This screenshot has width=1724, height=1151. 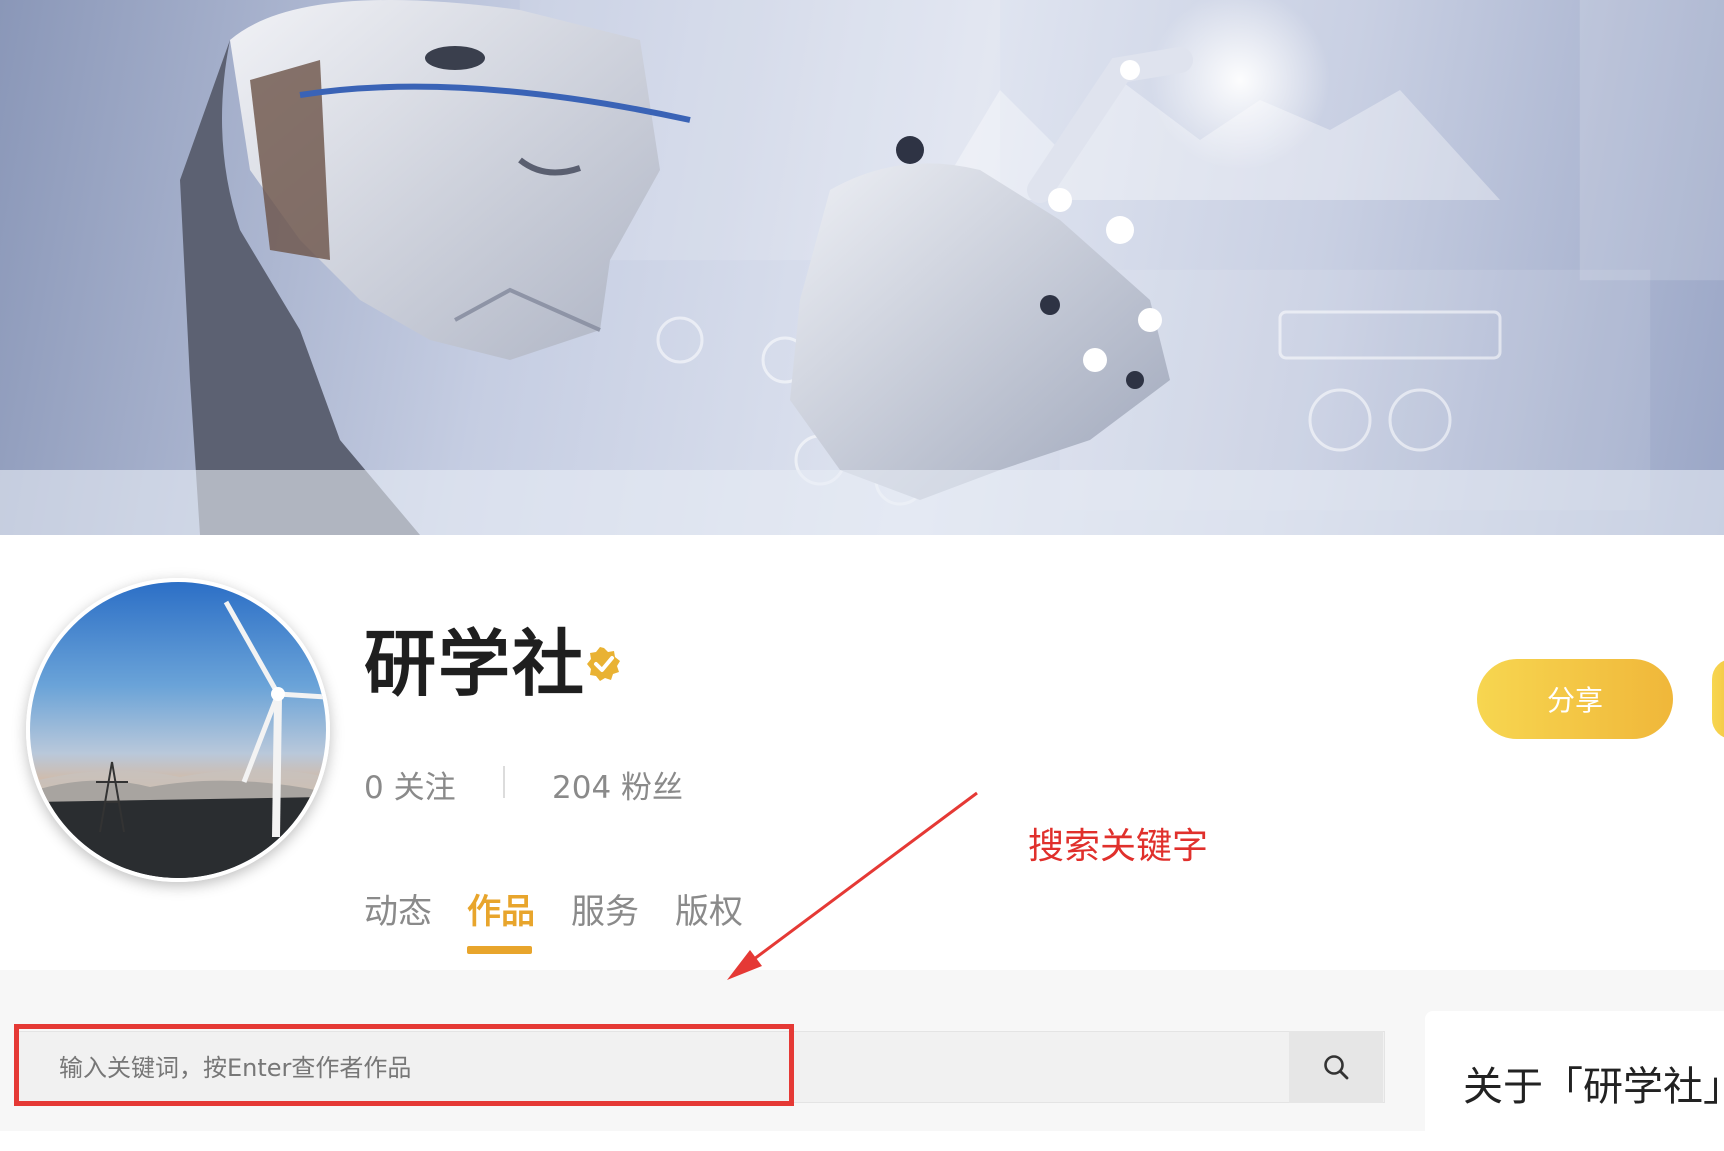 I want to click on active-tab-indicator, so click(x=499, y=950).